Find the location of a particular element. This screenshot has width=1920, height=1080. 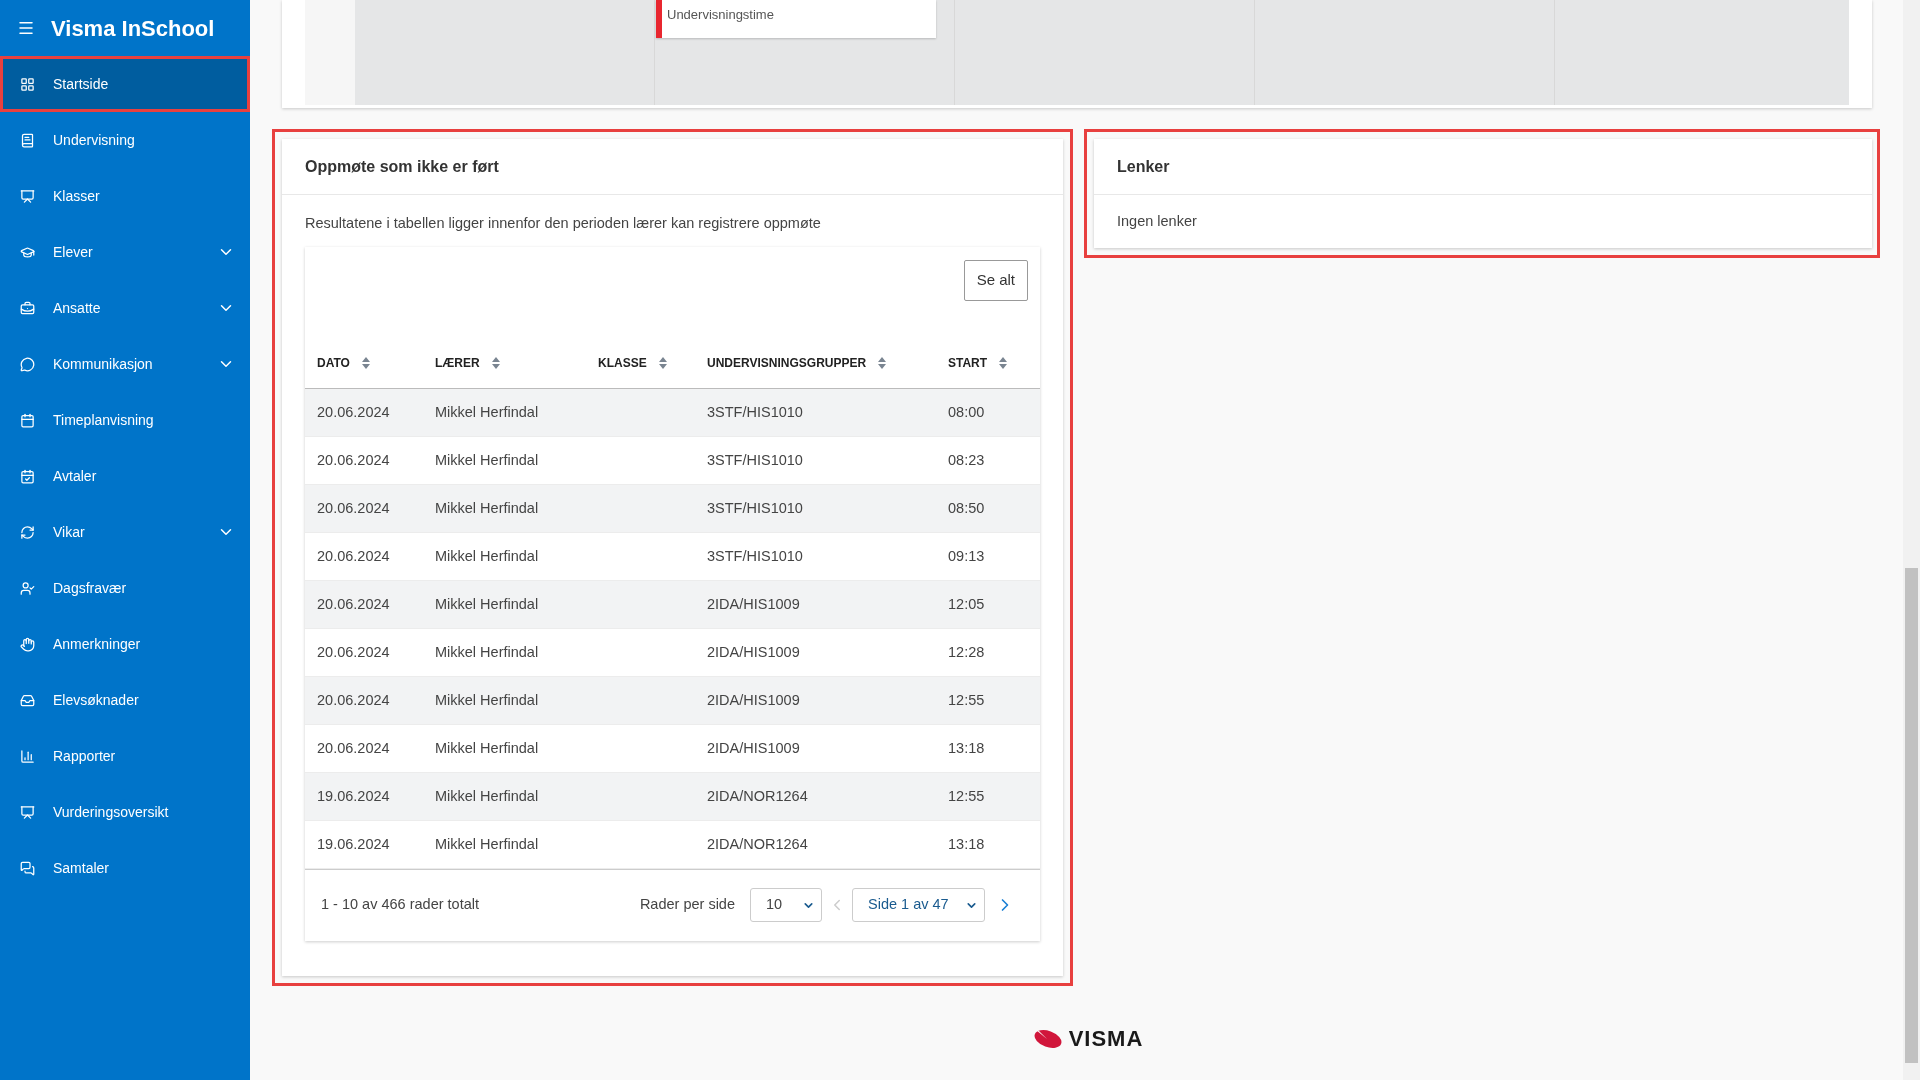

book-icon is located at coordinates (27, 140).